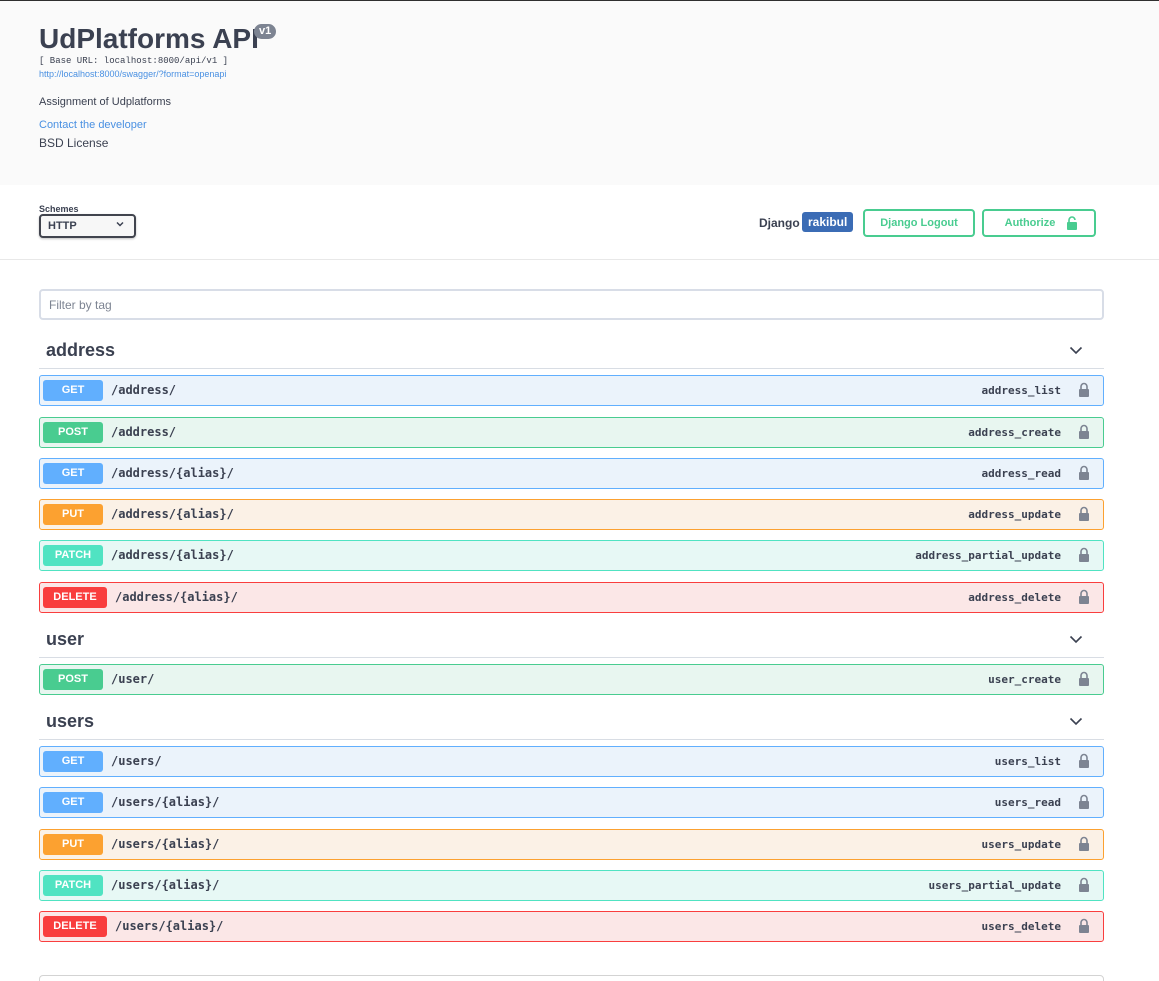  What do you see at coordinates (1024, 679) in the screenshot?
I see `operation-summary: user_create` at bounding box center [1024, 679].